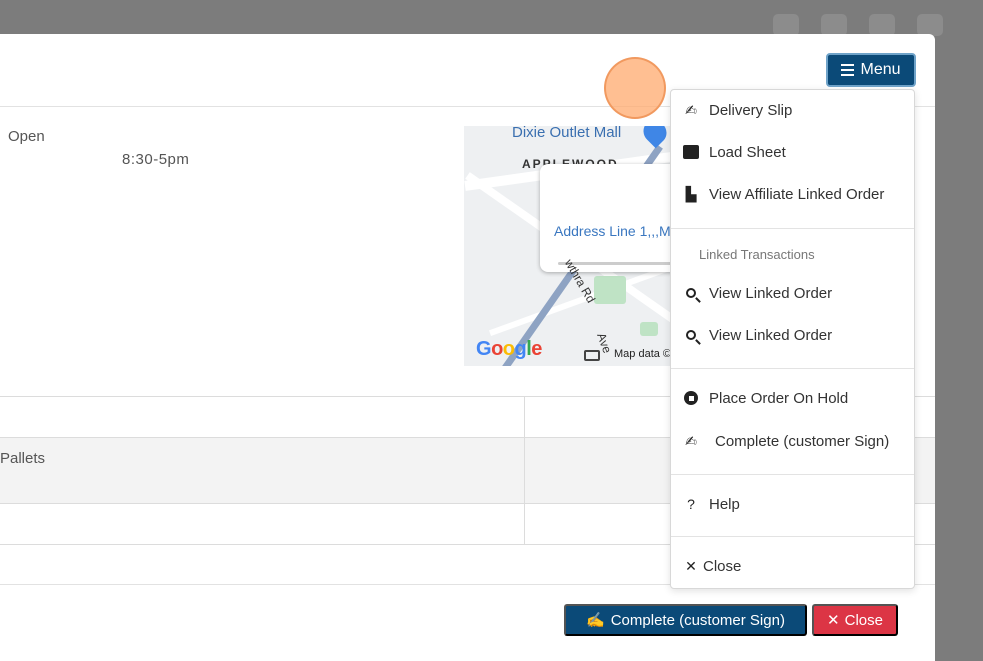 The height and width of the screenshot is (661, 983). What do you see at coordinates (691, 398) in the screenshot?
I see `stop-circle-icon` at bounding box center [691, 398].